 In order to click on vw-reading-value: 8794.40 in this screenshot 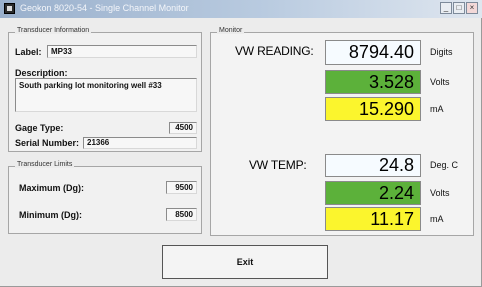, I will do `click(373, 52)`.